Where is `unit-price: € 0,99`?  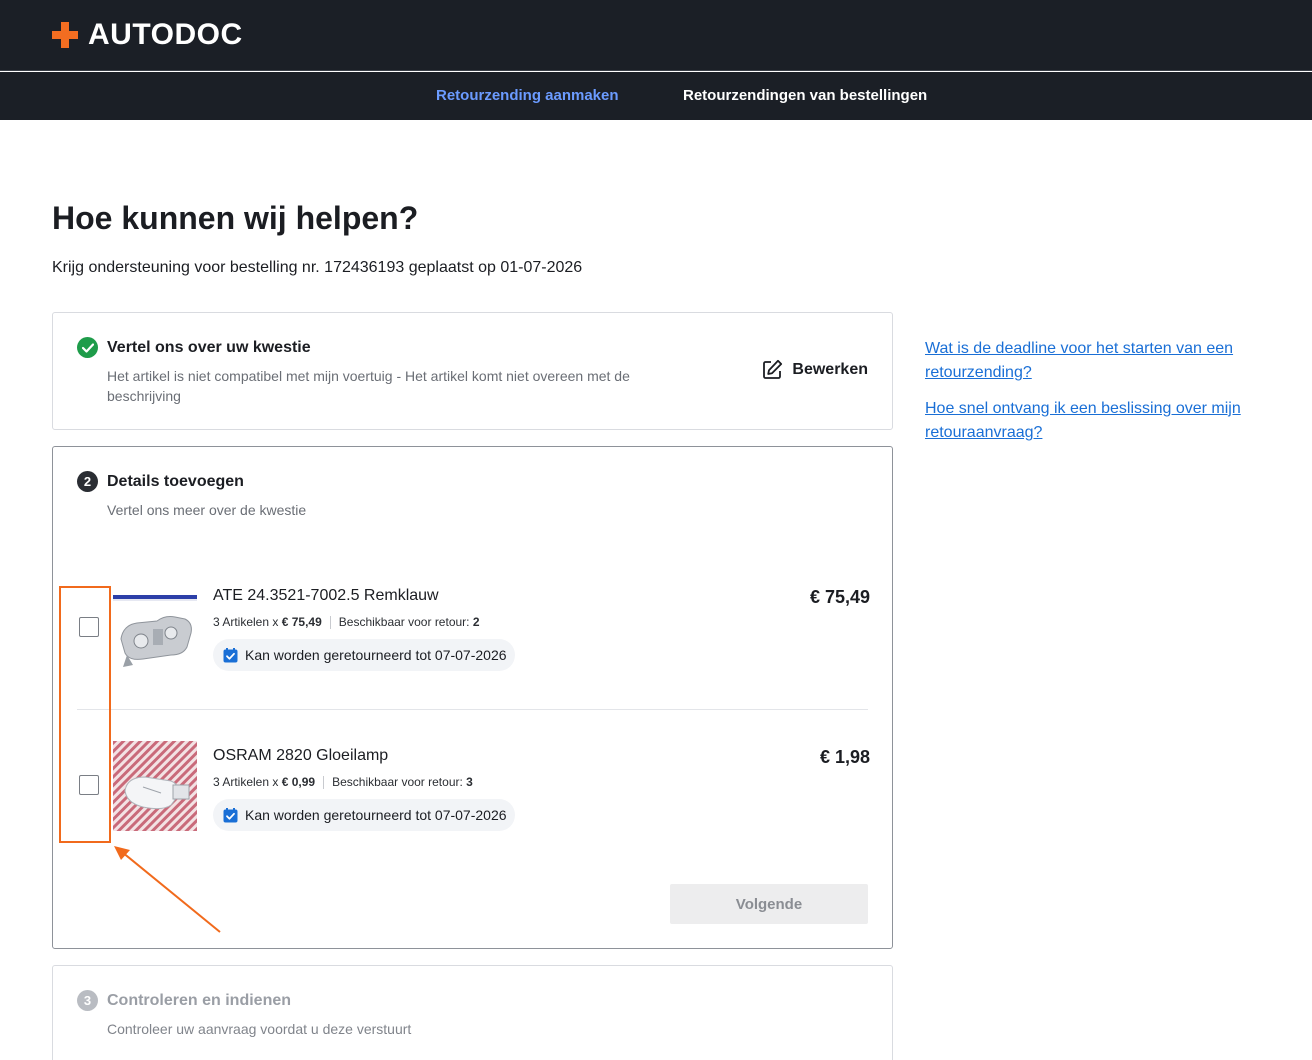 unit-price: € 0,99 is located at coordinates (298, 782).